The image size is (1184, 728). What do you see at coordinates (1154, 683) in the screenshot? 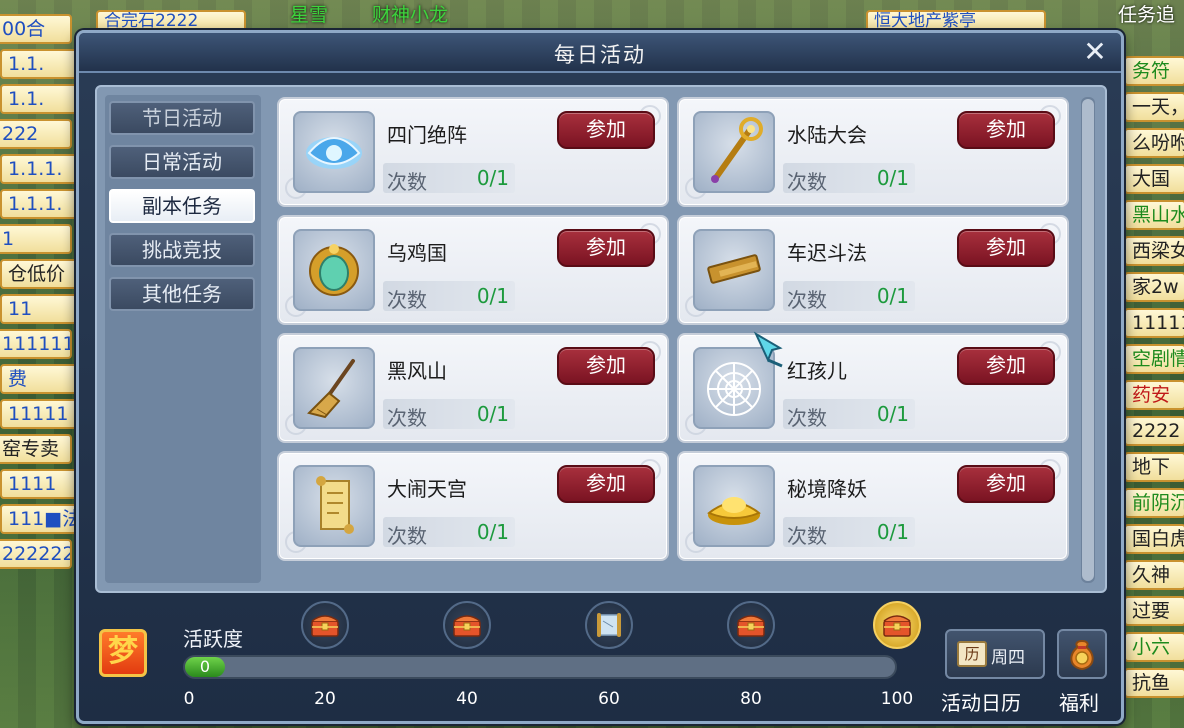
I see `chat-line: 抗鱼` at bounding box center [1154, 683].